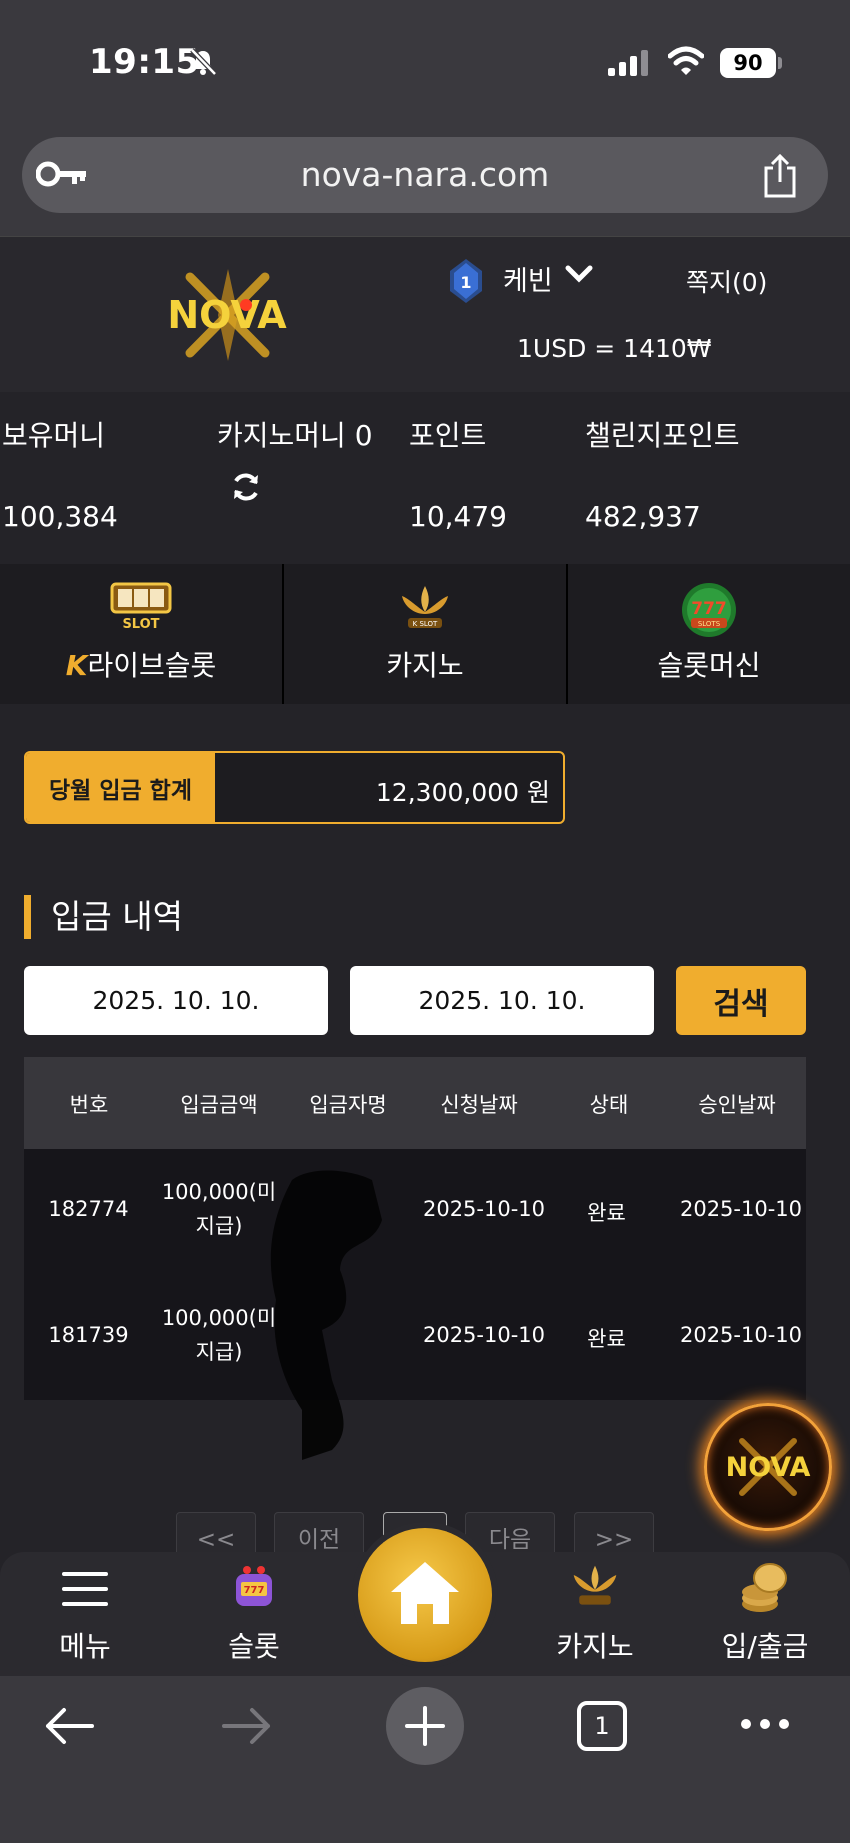 This screenshot has width=850, height=1843. I want to click on category-casino-label: 카지노, so click(425, 665).